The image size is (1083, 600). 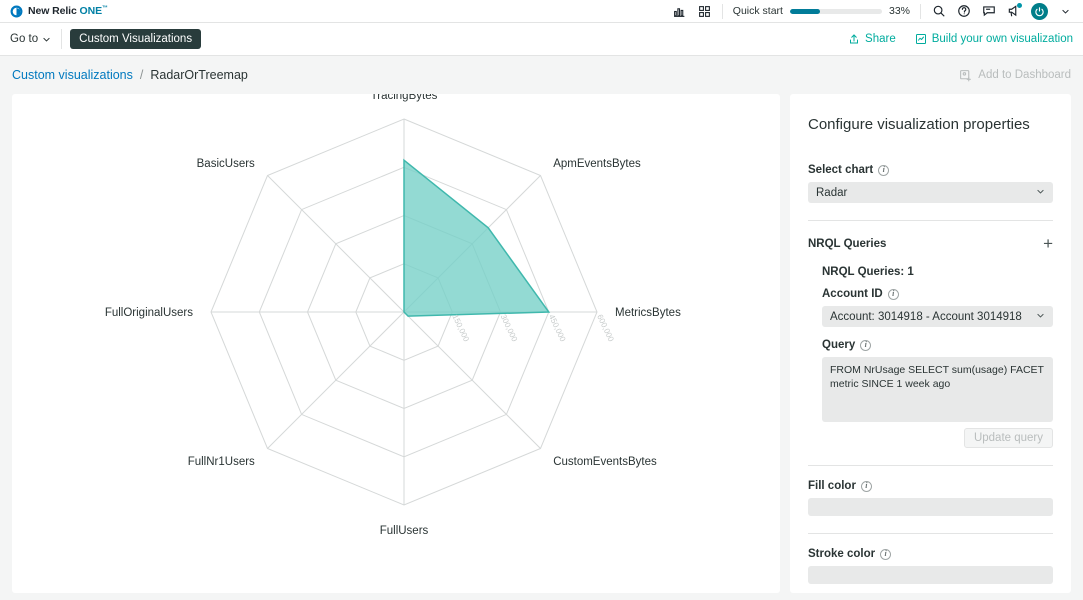 I want to click on chart-line-icon, so click(x=920, y=39).